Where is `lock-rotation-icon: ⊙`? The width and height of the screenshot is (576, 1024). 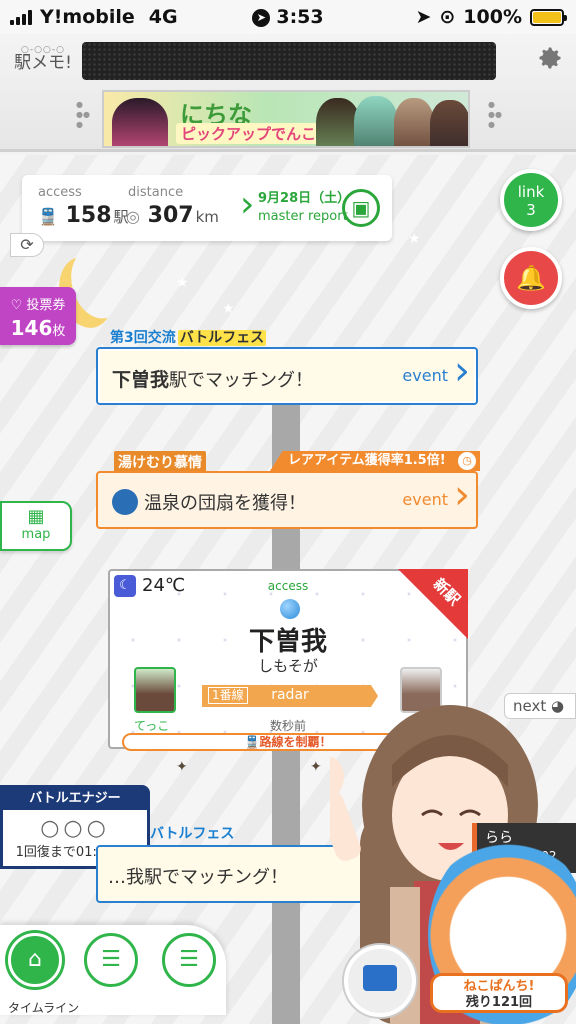
lock-rotation-icon: ⊙ is located at coordinates (447, 17).